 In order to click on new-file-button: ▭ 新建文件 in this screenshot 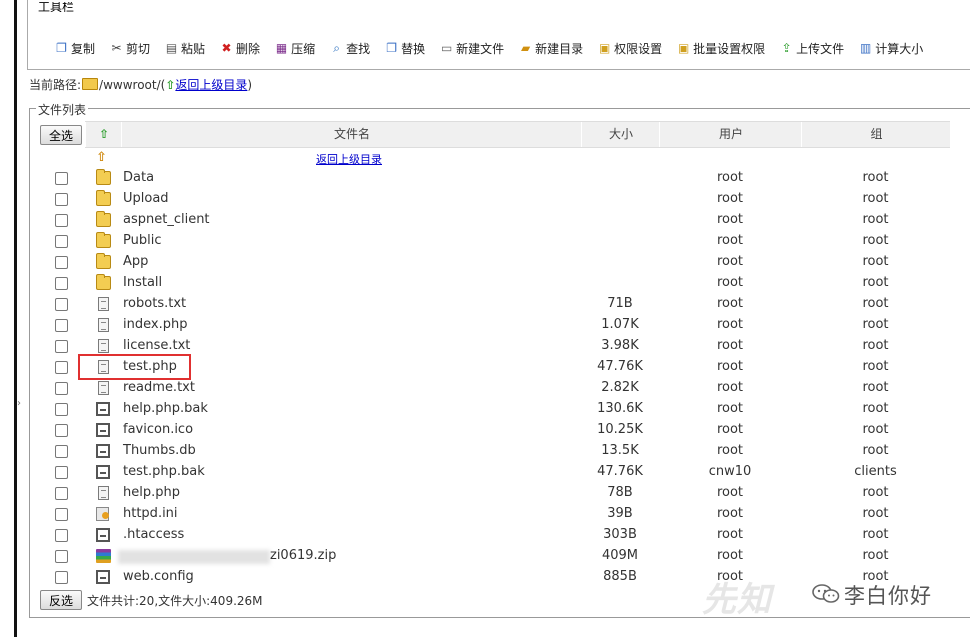, I will do `click(471, 48)`.